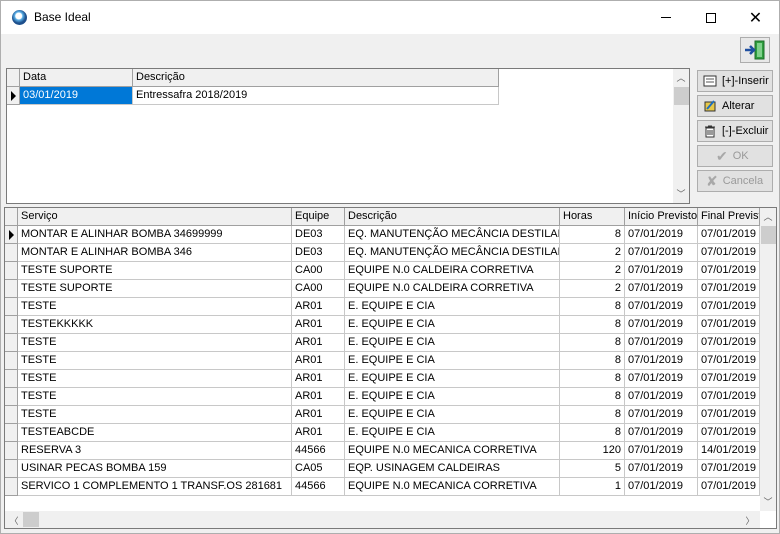  Describe the element at coordinates (382, 519) in the screenshot. I see `services-horizontal-scrollbar: 〈 〉` at that location.